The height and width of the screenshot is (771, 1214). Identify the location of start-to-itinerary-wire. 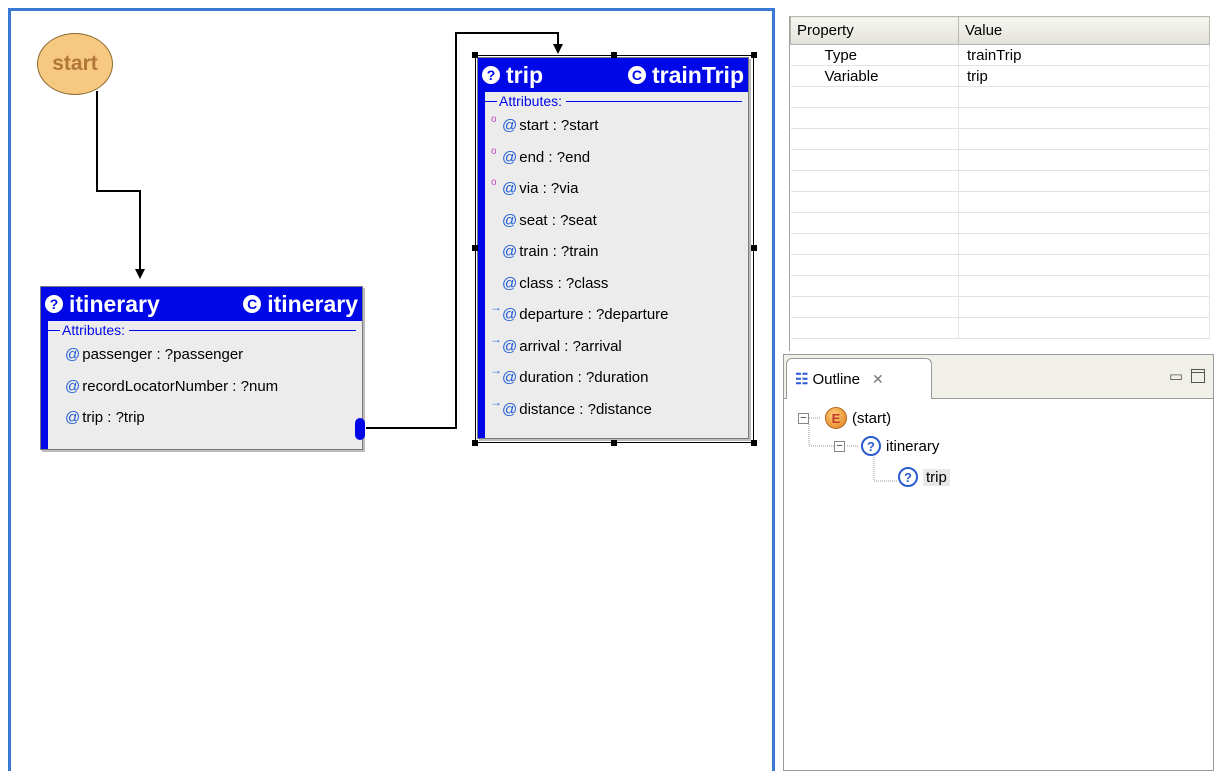
(118, 182).